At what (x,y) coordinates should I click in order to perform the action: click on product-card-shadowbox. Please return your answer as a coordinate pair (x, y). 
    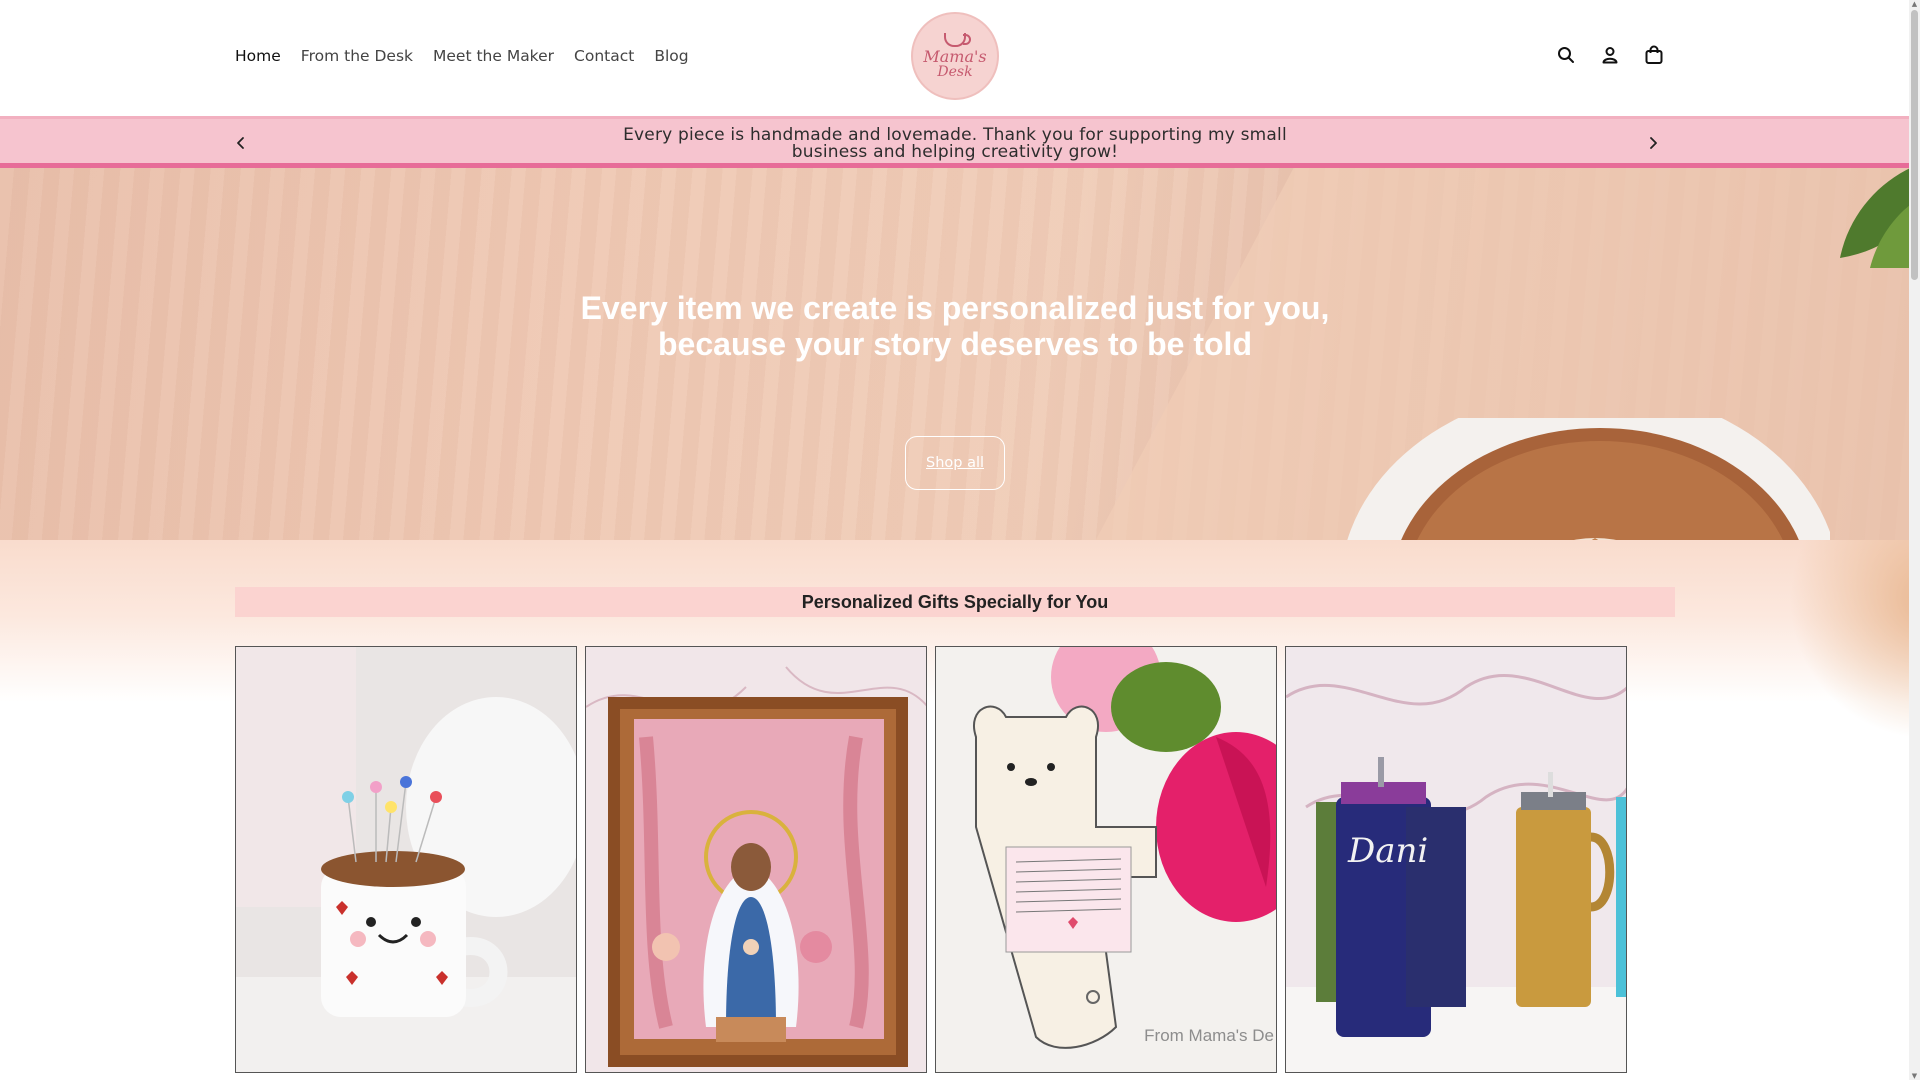
    Looking at the image, I should click on (756, 859).